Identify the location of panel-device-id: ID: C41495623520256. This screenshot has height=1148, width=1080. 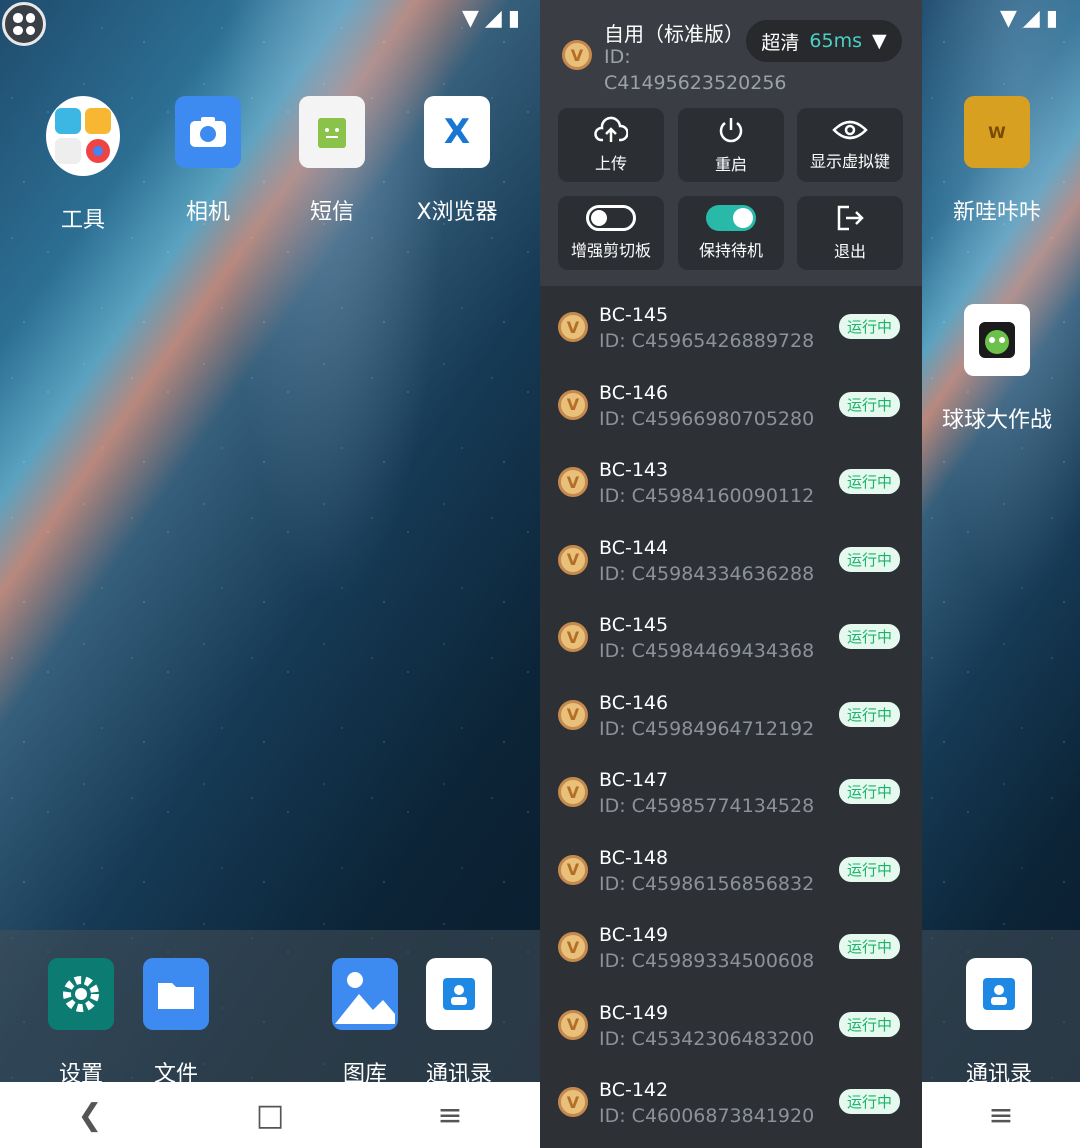
(695, 70).